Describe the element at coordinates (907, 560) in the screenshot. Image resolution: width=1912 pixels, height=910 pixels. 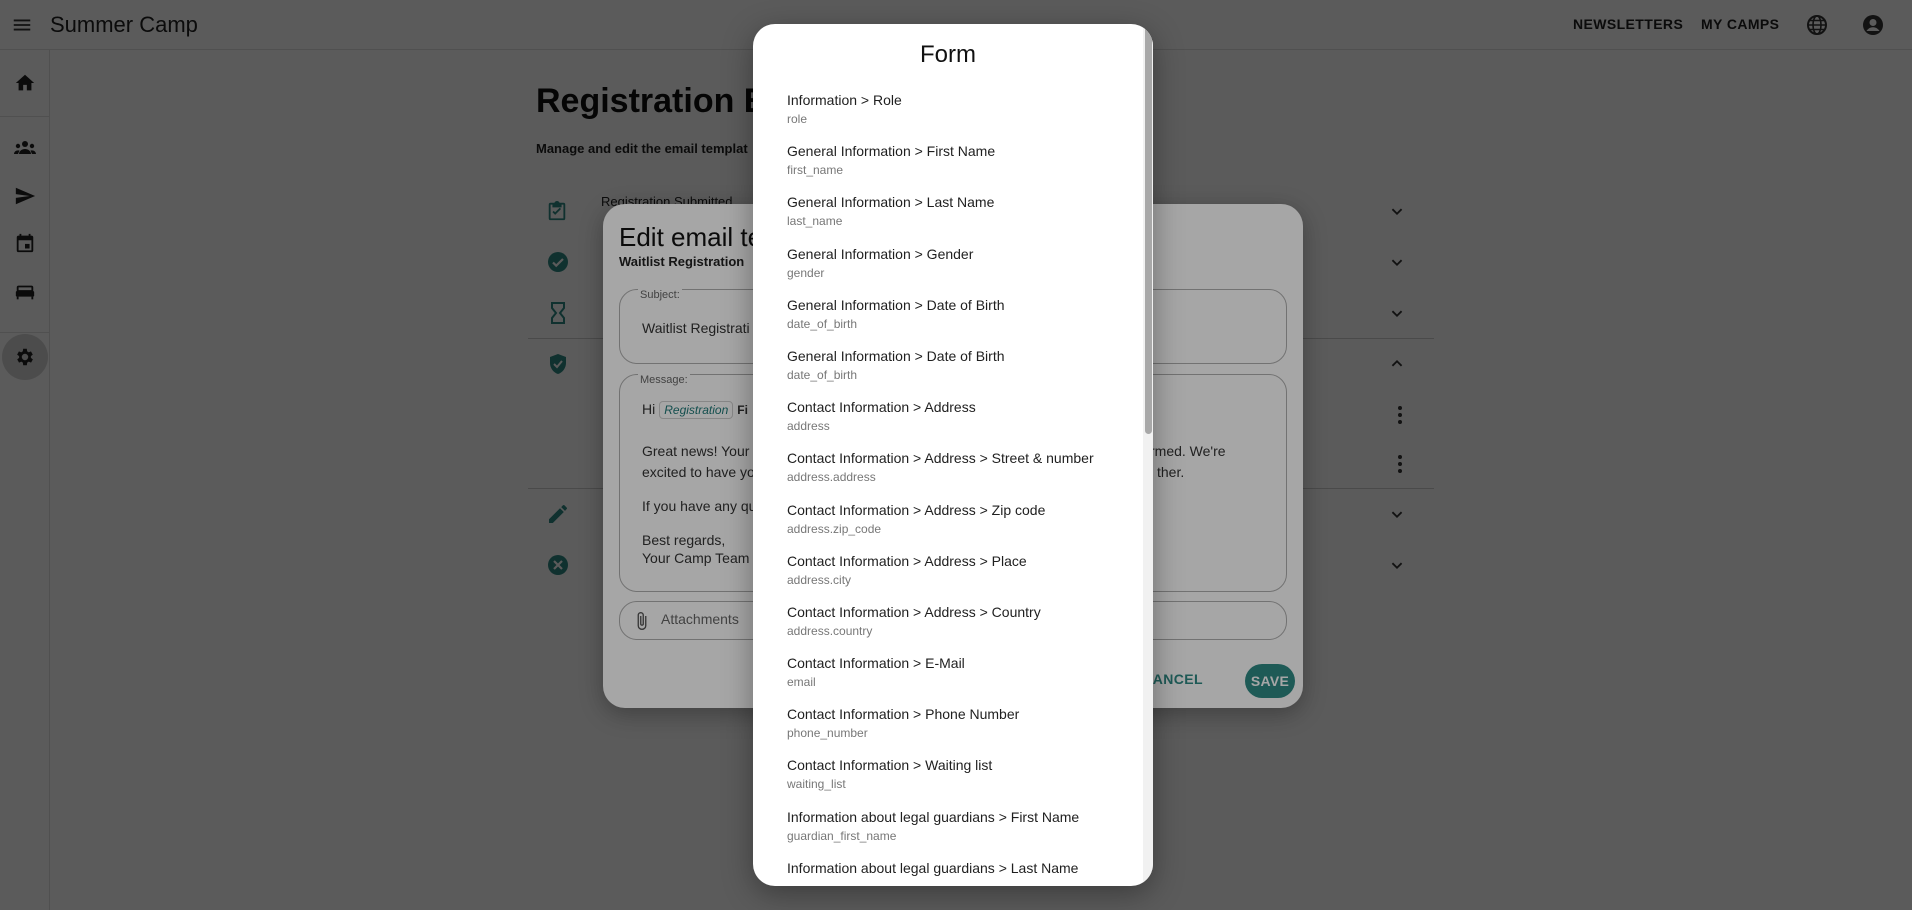
I see `list-item-label: Contact Information > Address > Place` at that location.